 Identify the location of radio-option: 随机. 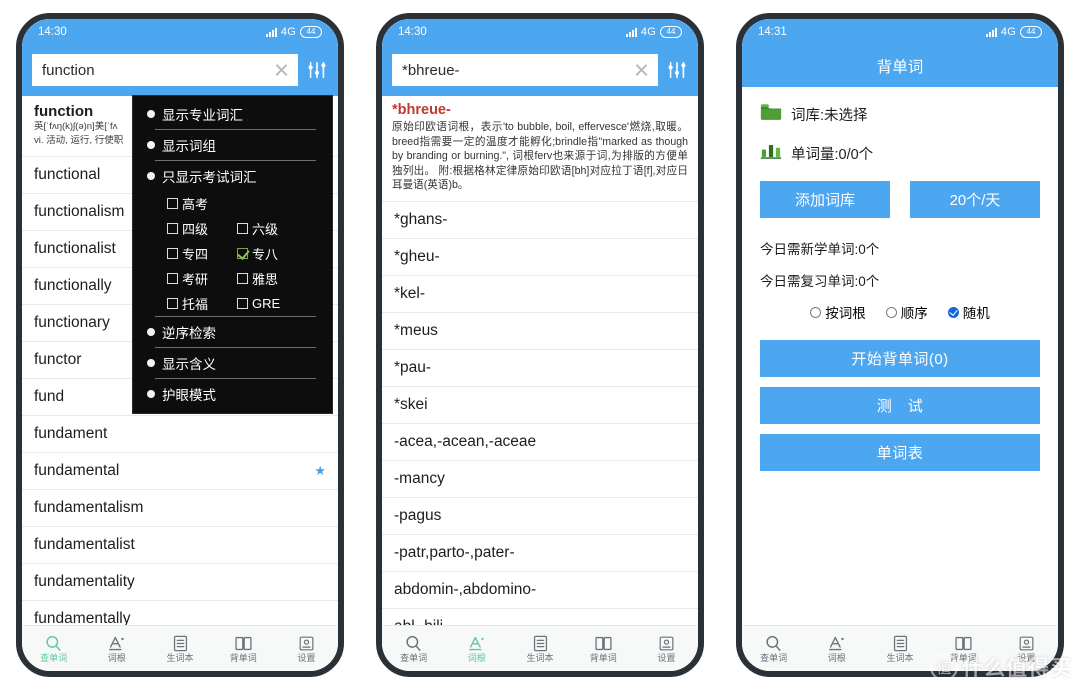
(968, 312).